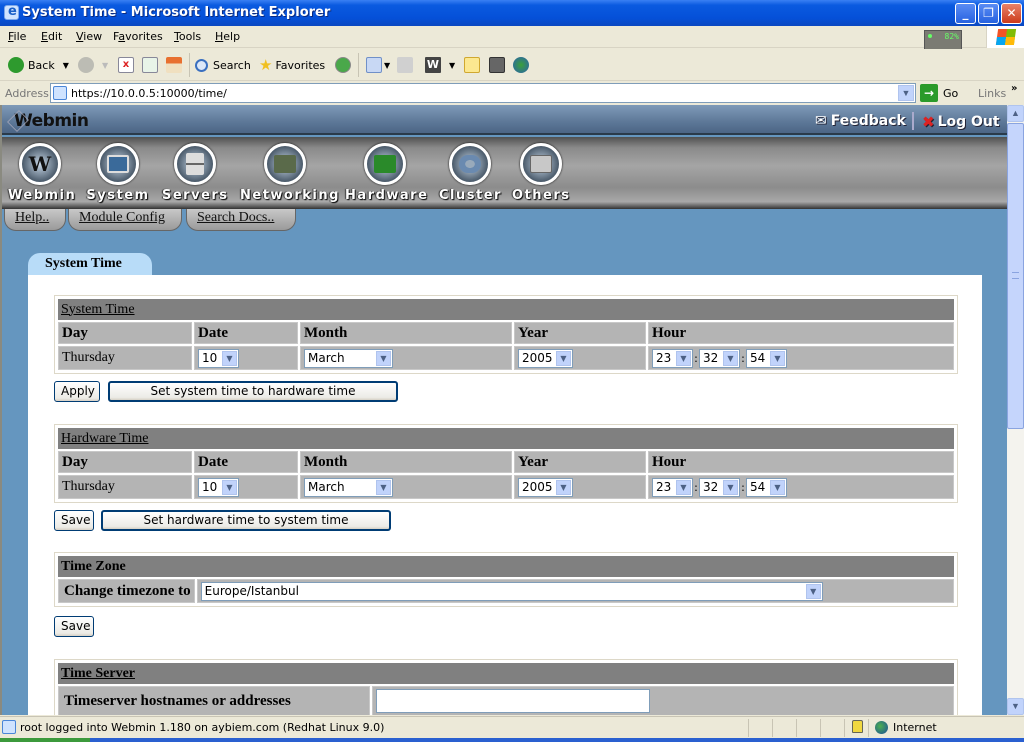 This screenshot has height=742, width=1024. What do you see at coordinates (35, 220) in the screenshot?
I see `help-link: Help..` at bounding box center [35, 220].